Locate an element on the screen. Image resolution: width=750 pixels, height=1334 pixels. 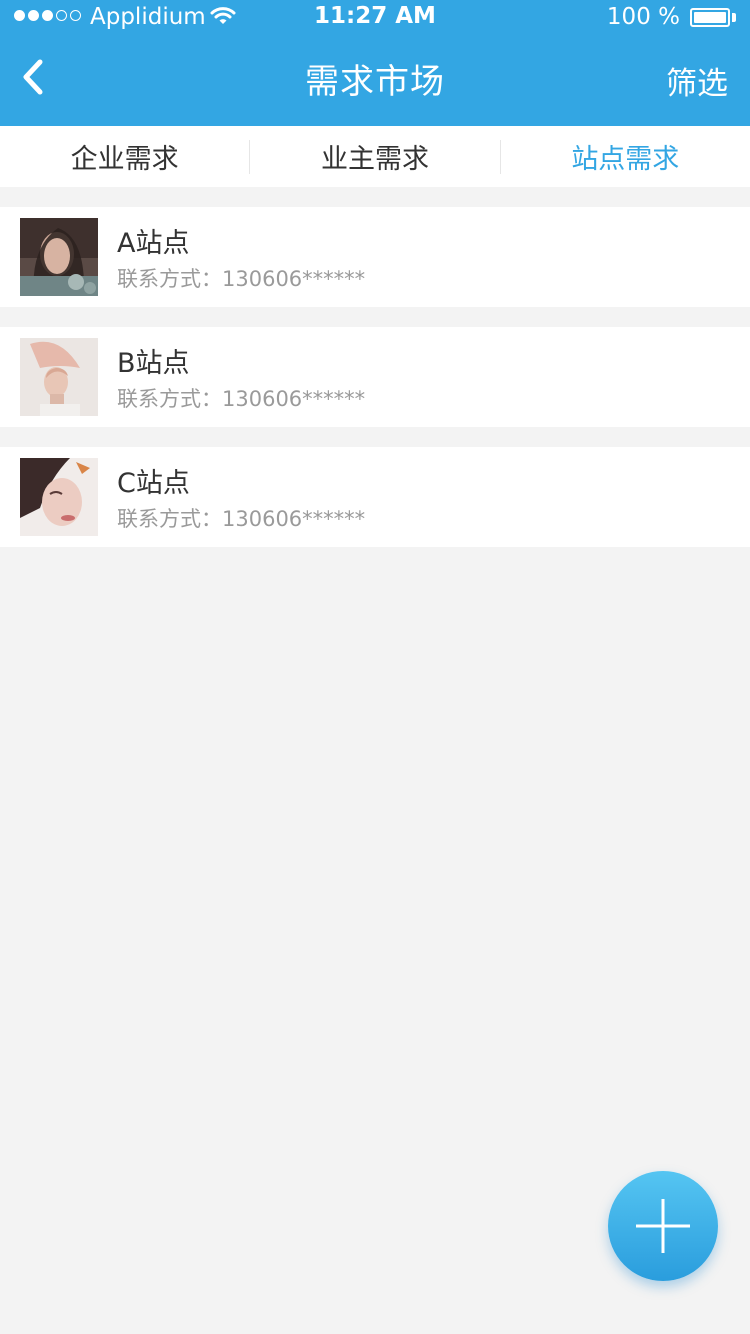
add-button is located at coordinates (663, 1226).